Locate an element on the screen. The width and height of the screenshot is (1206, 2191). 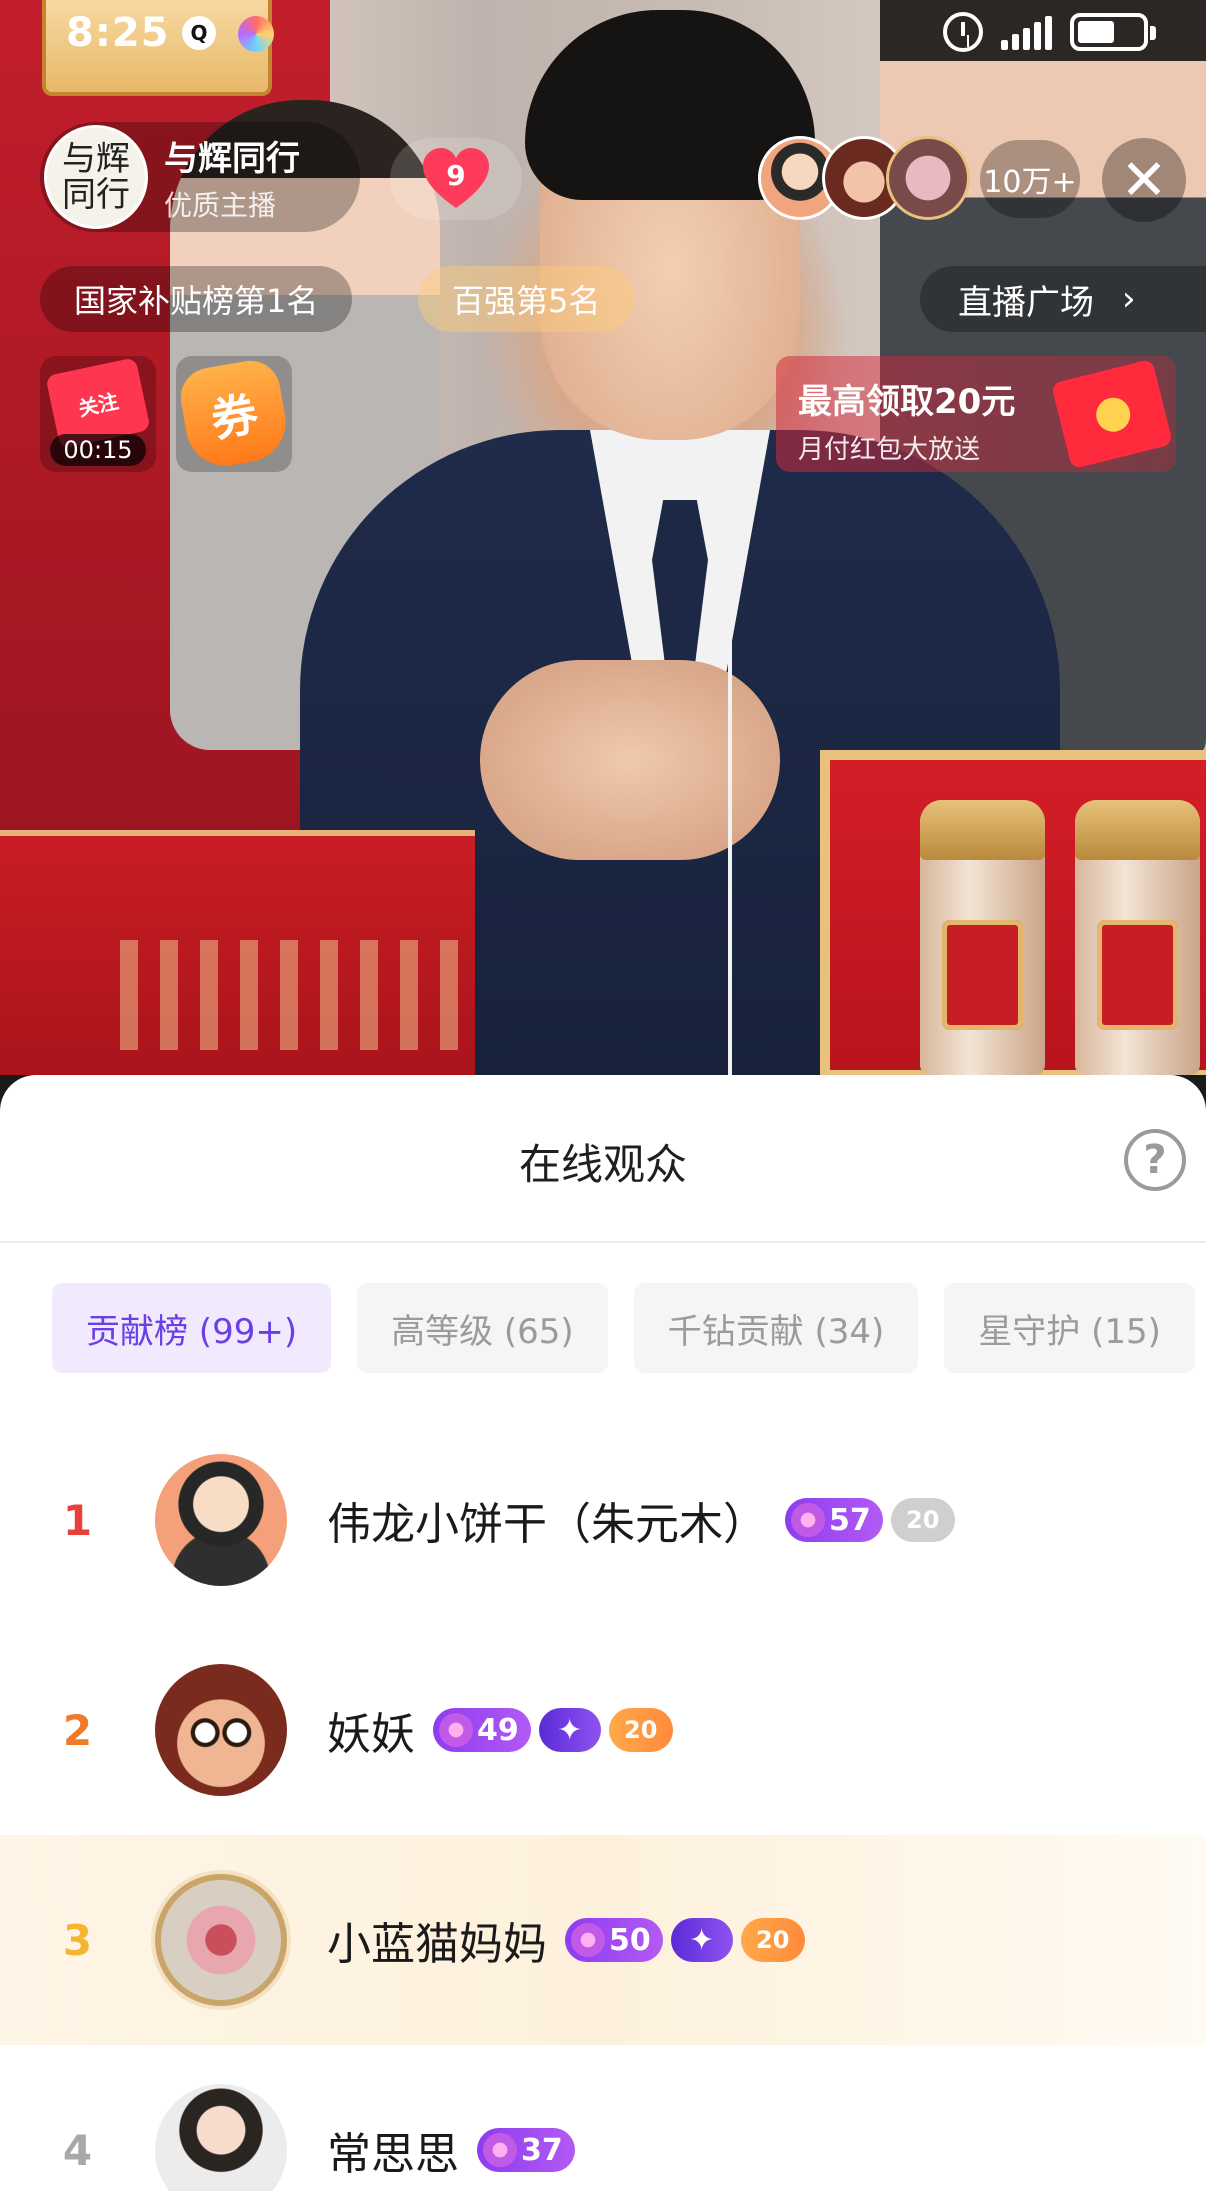
tab-star-guardian: 星守护 (15) is located at coordinates (1069, 1328).